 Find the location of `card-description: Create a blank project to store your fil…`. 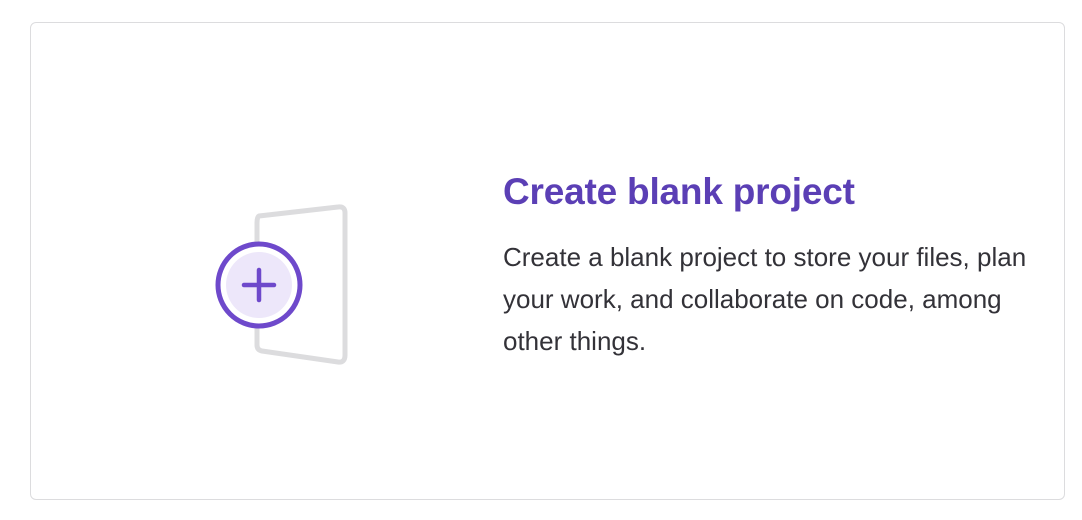

card-description: Create a blank project to store your fil… is located at coordinates (765, 299).